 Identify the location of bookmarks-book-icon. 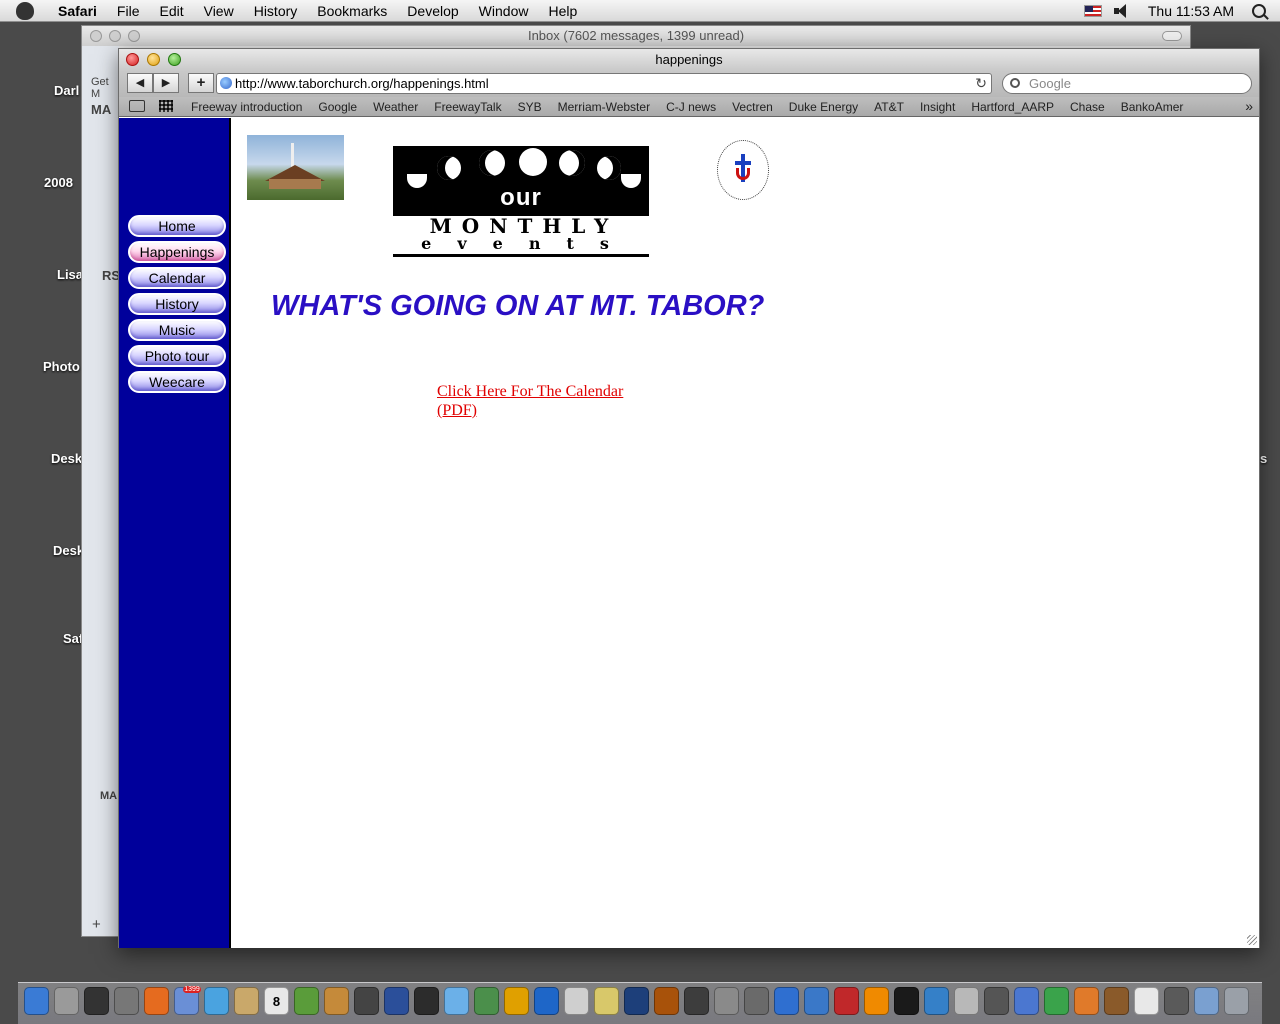
(137, 106).